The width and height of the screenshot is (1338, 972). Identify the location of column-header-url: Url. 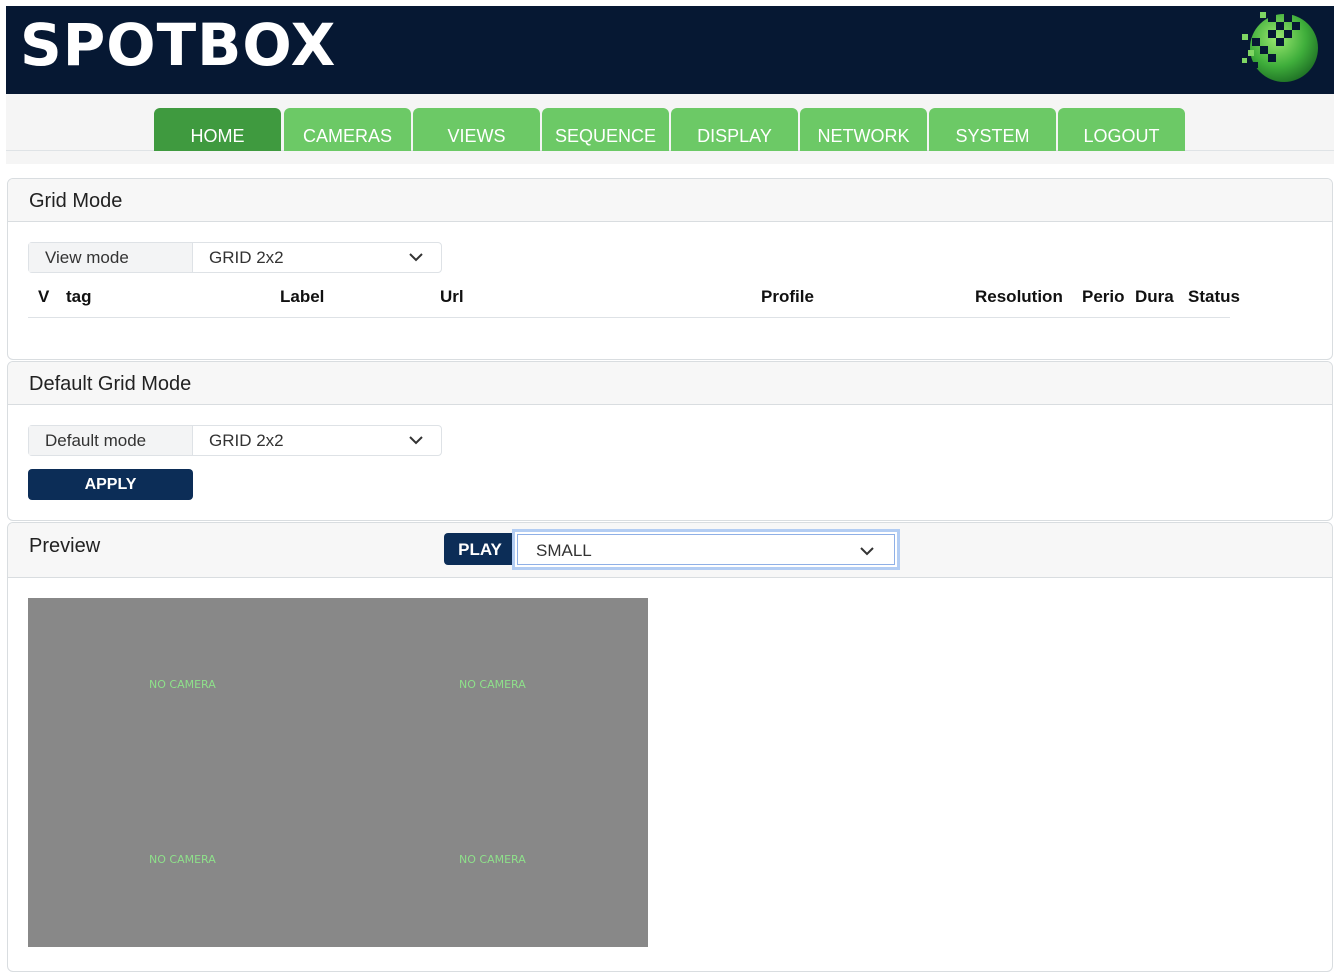
(452, 296).